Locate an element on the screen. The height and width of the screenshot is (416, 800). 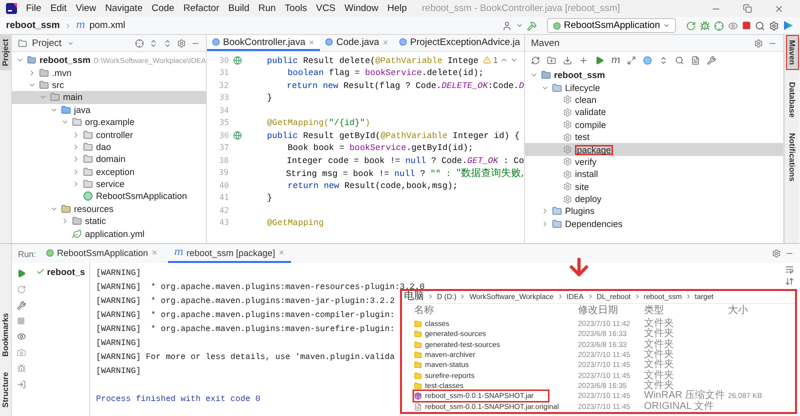
tool-window-tab: Maven is located at coordinates (792, 52).